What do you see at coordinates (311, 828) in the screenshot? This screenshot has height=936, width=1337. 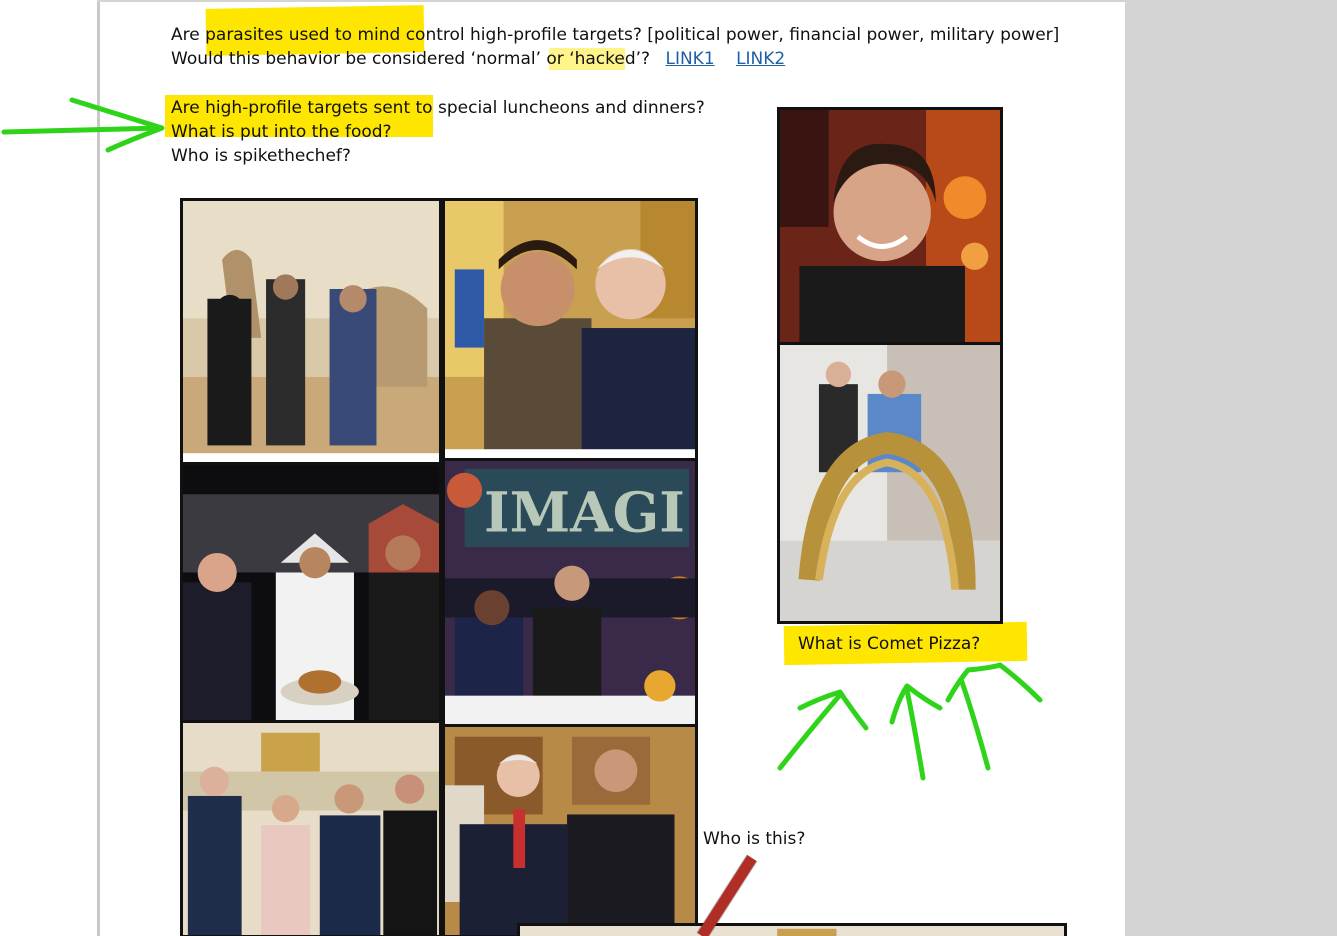 I see `photo-kerry-trudeau` at bounding box center [311, 828].